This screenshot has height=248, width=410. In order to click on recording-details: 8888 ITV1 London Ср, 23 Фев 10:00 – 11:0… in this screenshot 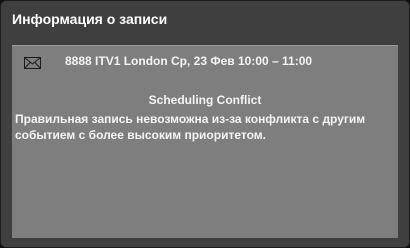, I will do `click(189, 61)`.